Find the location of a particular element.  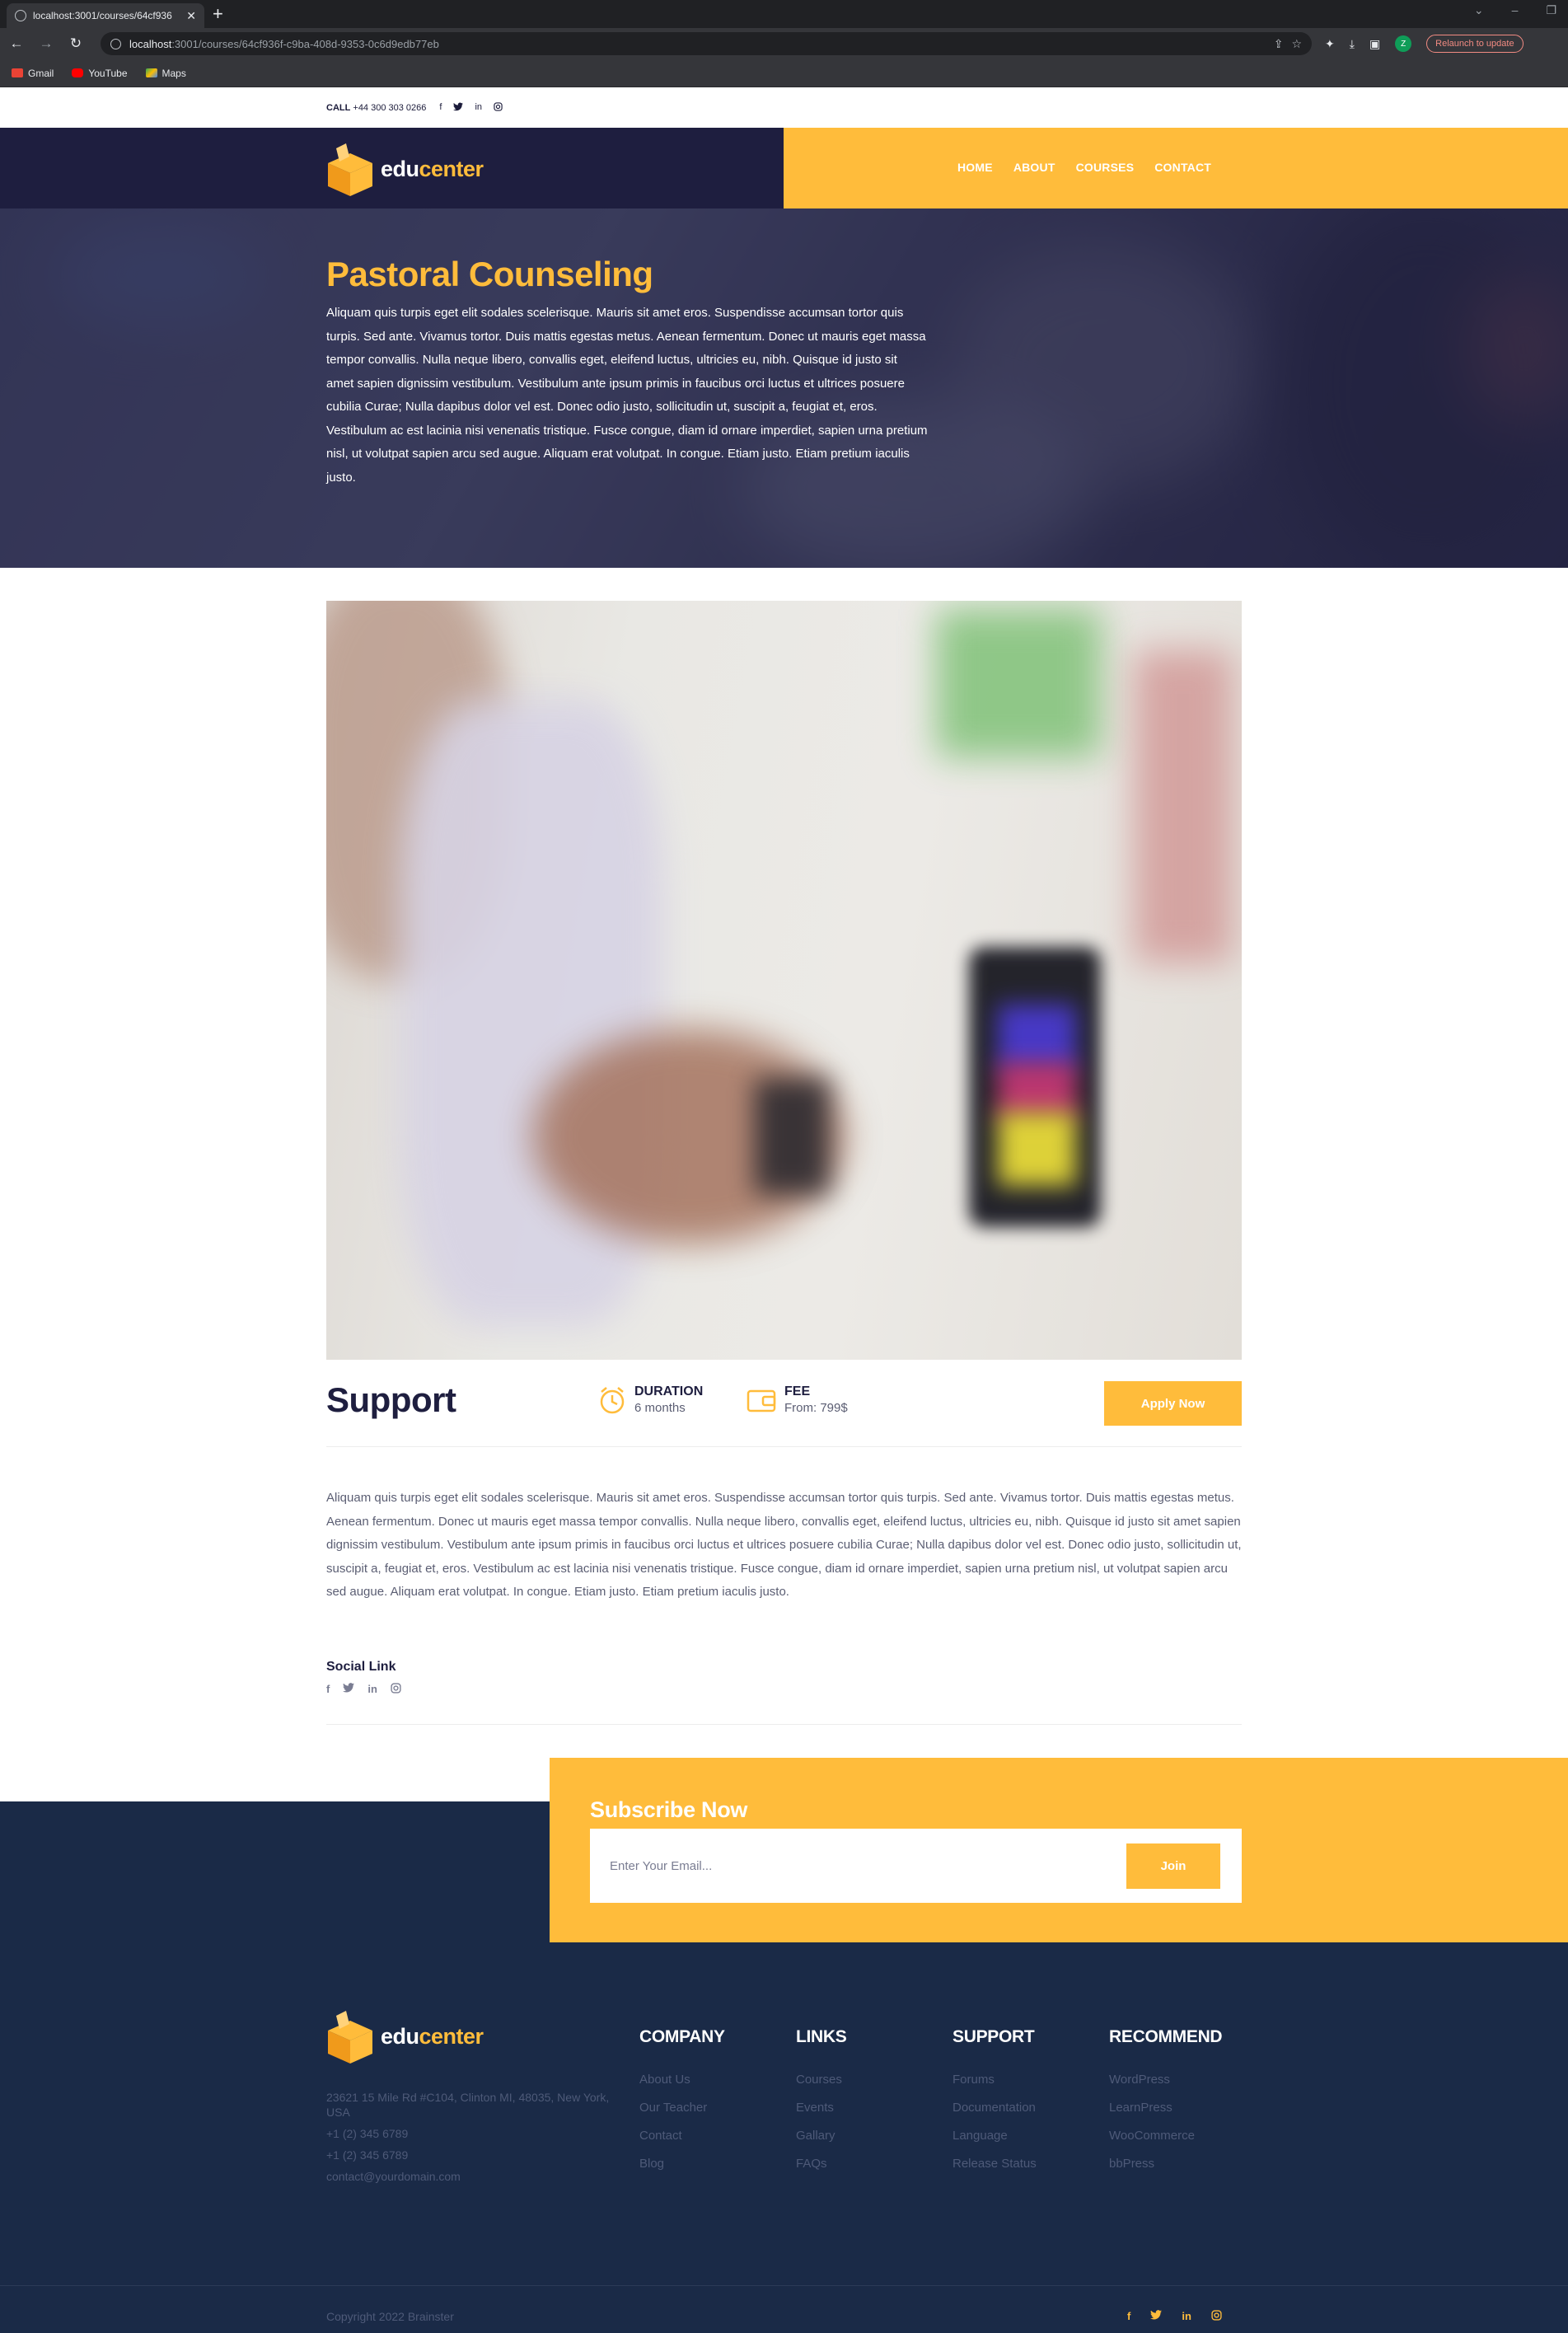

footer-link: Blog is located at coordinates (682, 2164).